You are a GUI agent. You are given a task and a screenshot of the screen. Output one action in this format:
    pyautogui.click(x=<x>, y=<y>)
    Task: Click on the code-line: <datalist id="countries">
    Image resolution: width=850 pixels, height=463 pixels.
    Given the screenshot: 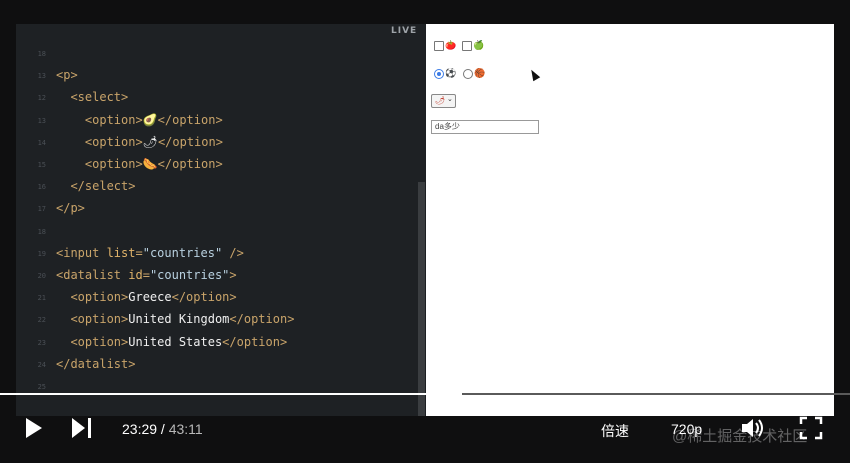 What is the action you would take?
    pyautogui.click(x=146, y=275)
    